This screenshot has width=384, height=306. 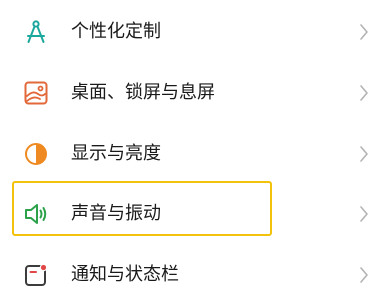 I want to click on settings-item-label: 通知与状态栏, so click(x=125, y=274).